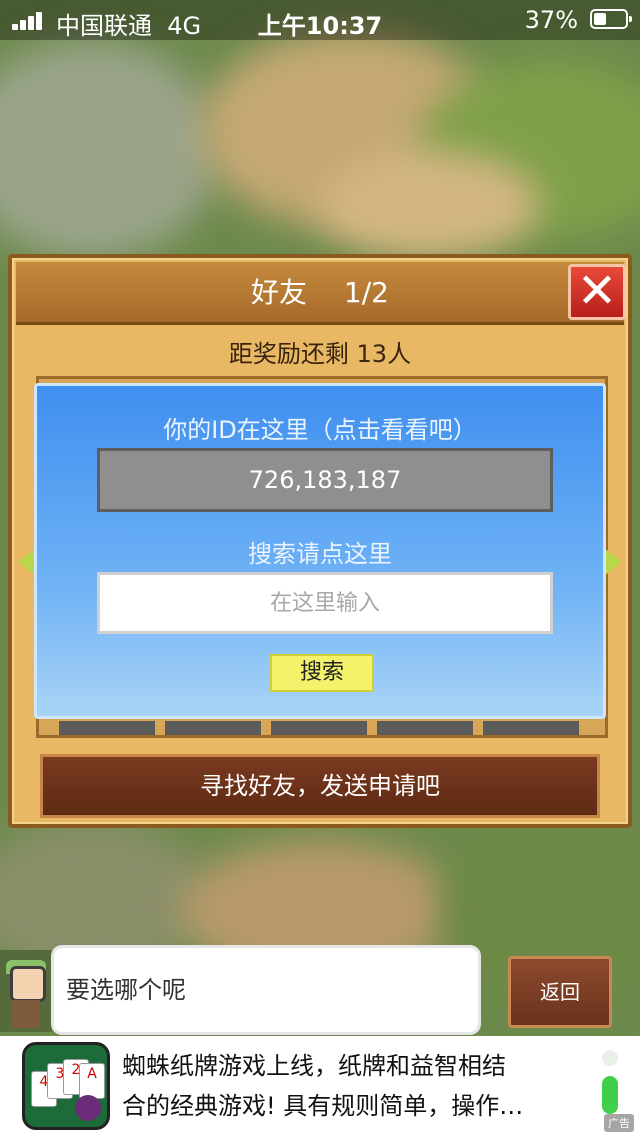 Image resolution: width=640 pixels, height=1136 pixels. Describe the element at coordinates (613, 562) in the screenshot. I see `next-page-icon` at that location.